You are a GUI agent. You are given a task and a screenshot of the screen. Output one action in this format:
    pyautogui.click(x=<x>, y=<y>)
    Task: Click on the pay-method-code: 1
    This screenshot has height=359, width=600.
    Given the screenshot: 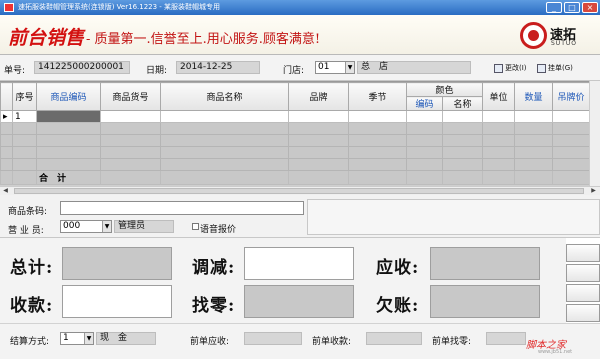 What is the action you would take?
    pyautogui.click(x=66, y=338)
    